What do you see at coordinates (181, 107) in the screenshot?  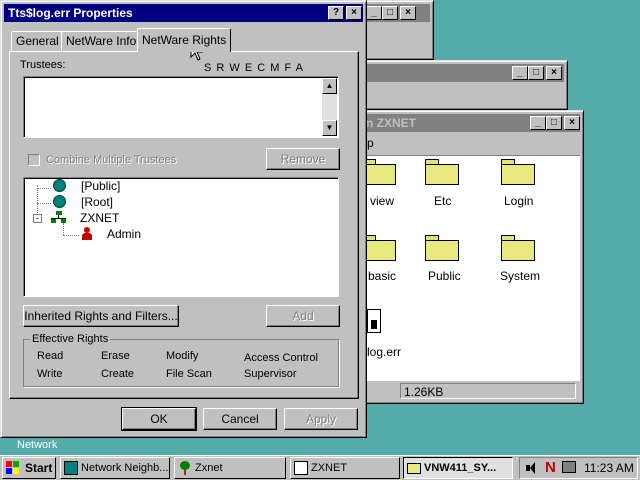 I see `trustees-list` at bounding box center [181, 107].